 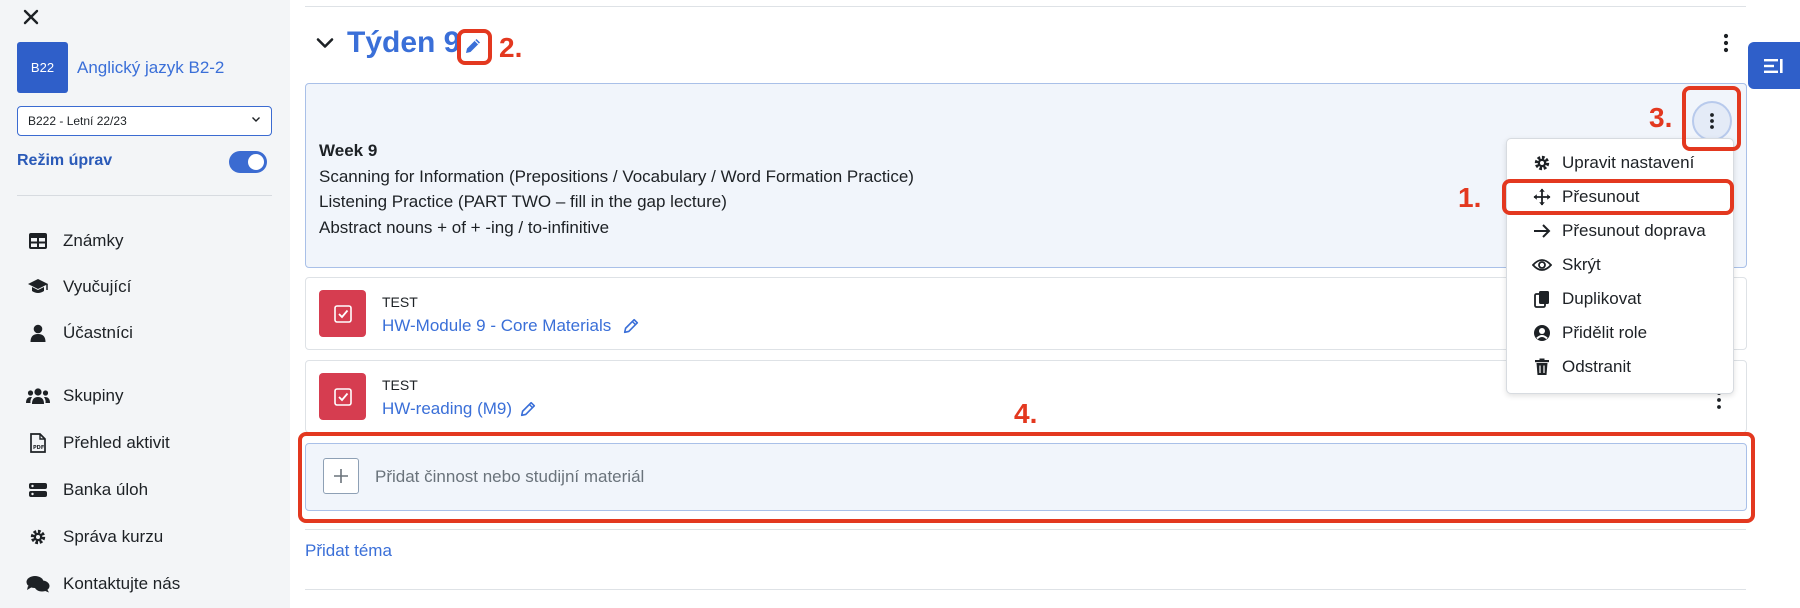 What do you see at coordinates (38, 448) in the screenshot?
I see `svg-text: PDF` at bounding box center [38, 448].